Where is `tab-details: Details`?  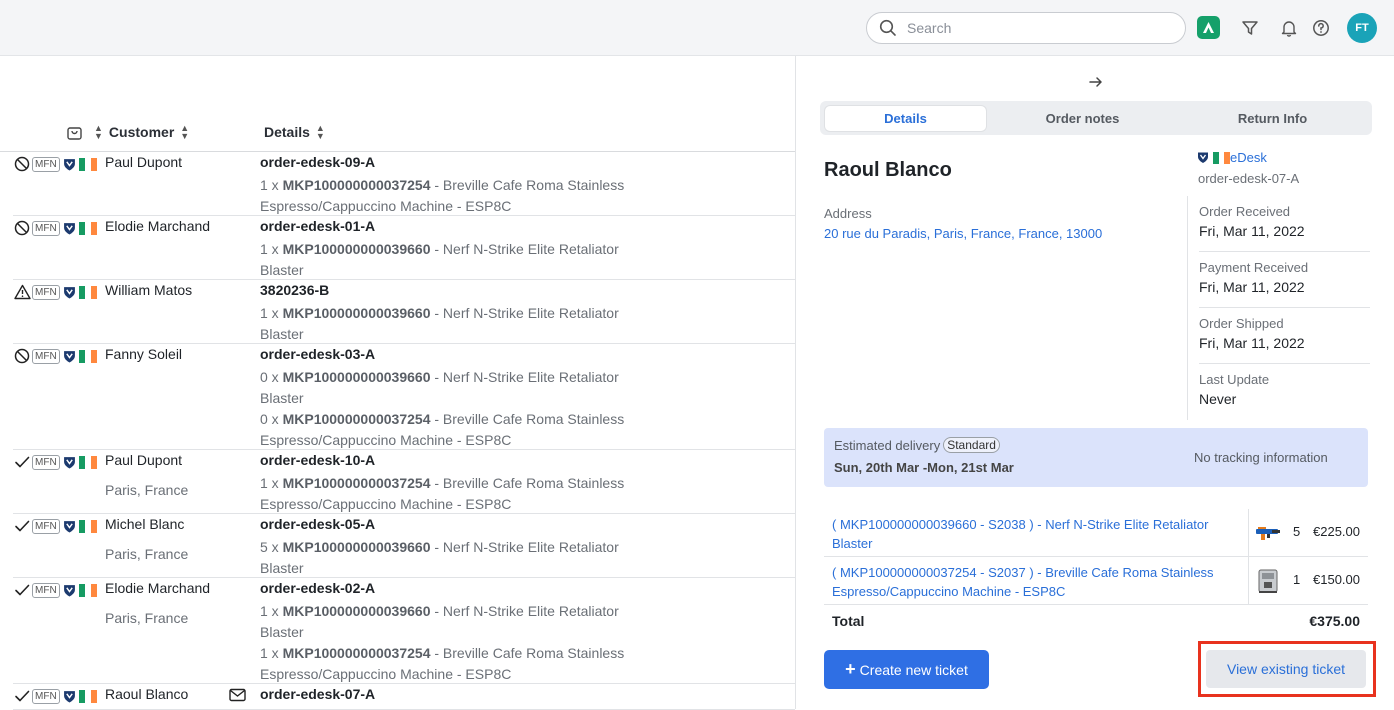
tab-details: Details is located at coordinates (905, 118).